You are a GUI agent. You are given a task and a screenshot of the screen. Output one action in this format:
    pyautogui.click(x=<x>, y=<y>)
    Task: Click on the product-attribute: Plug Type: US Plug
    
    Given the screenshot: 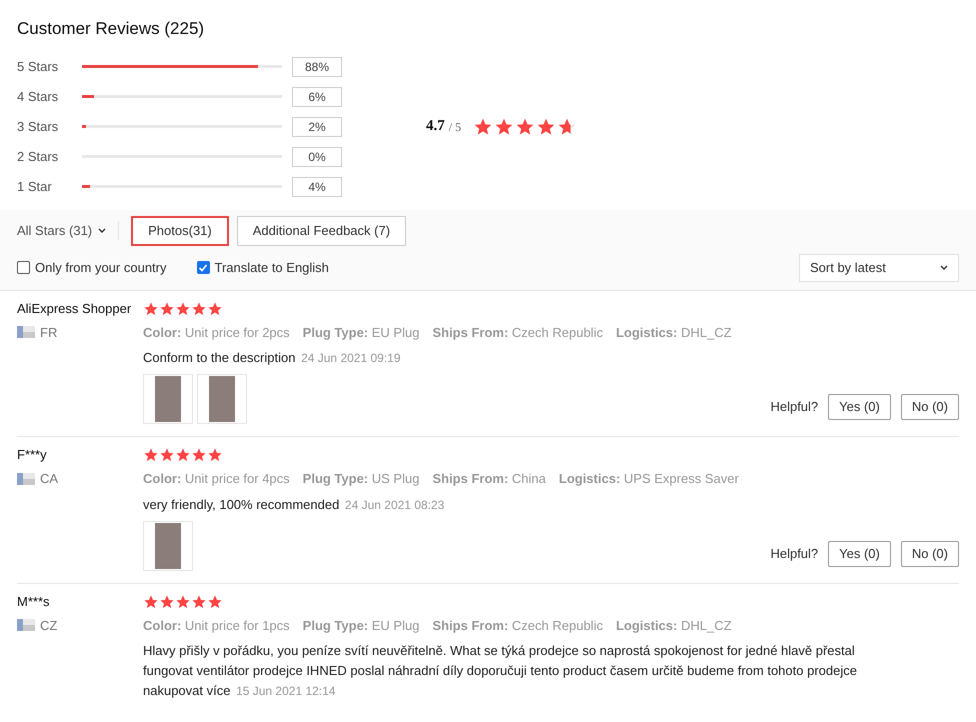 What is the action you would take?
    pyautogui.click(x=361, y=479)
    